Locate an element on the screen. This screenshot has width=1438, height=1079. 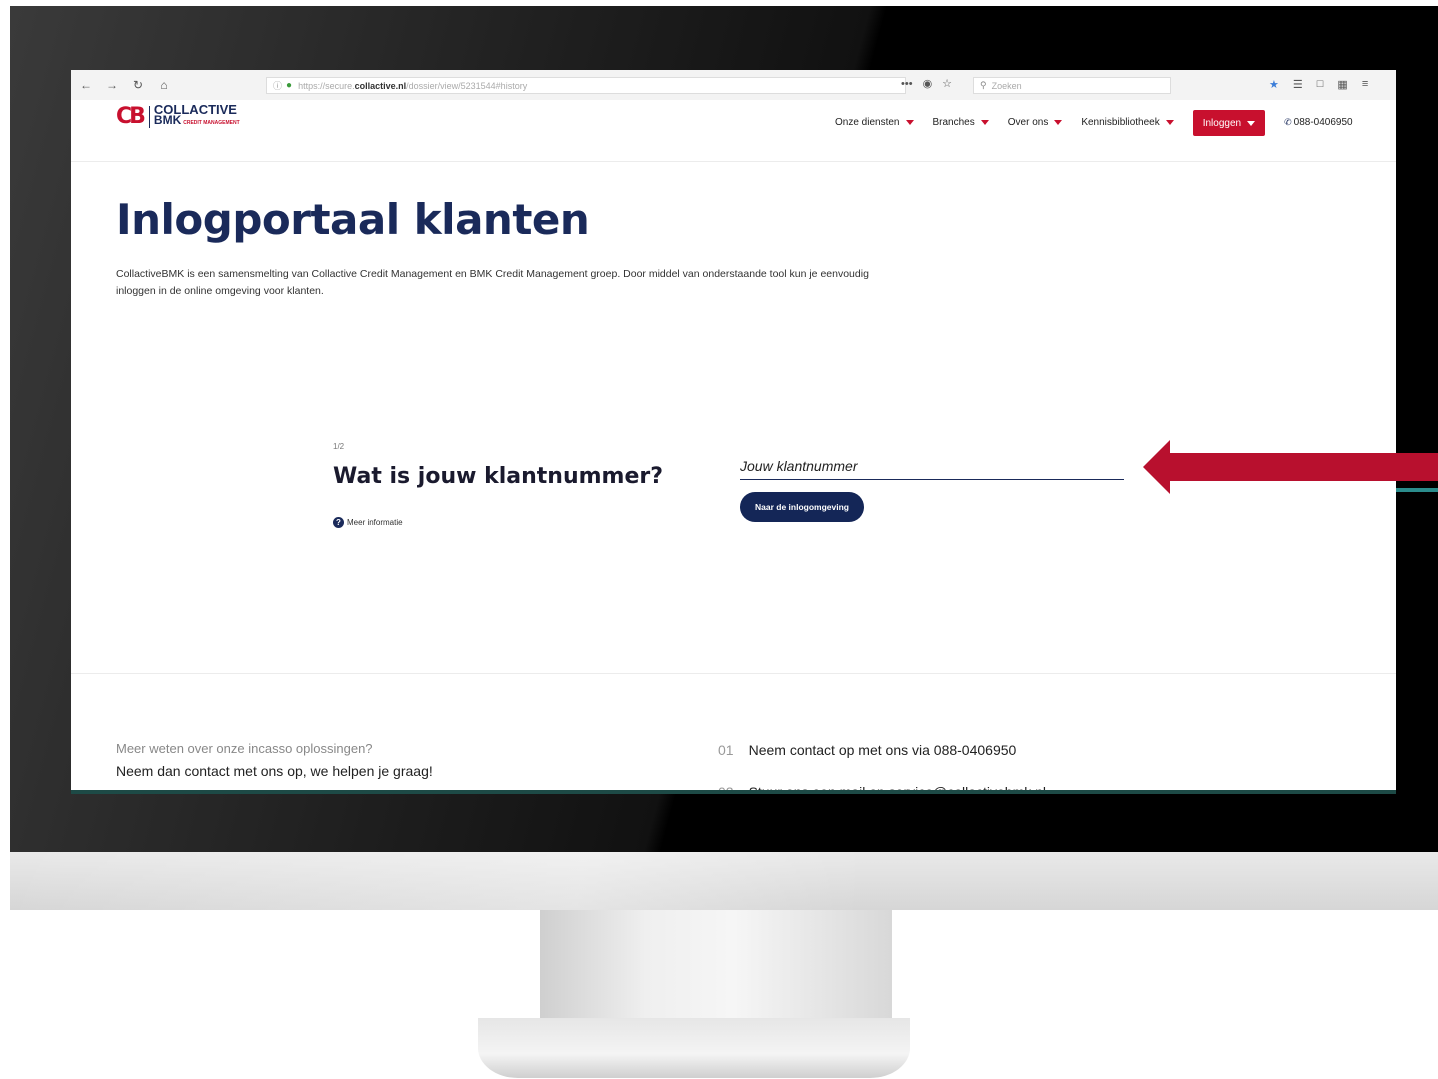
pointer-arrow-icon is located at coordinates (1290, 467).